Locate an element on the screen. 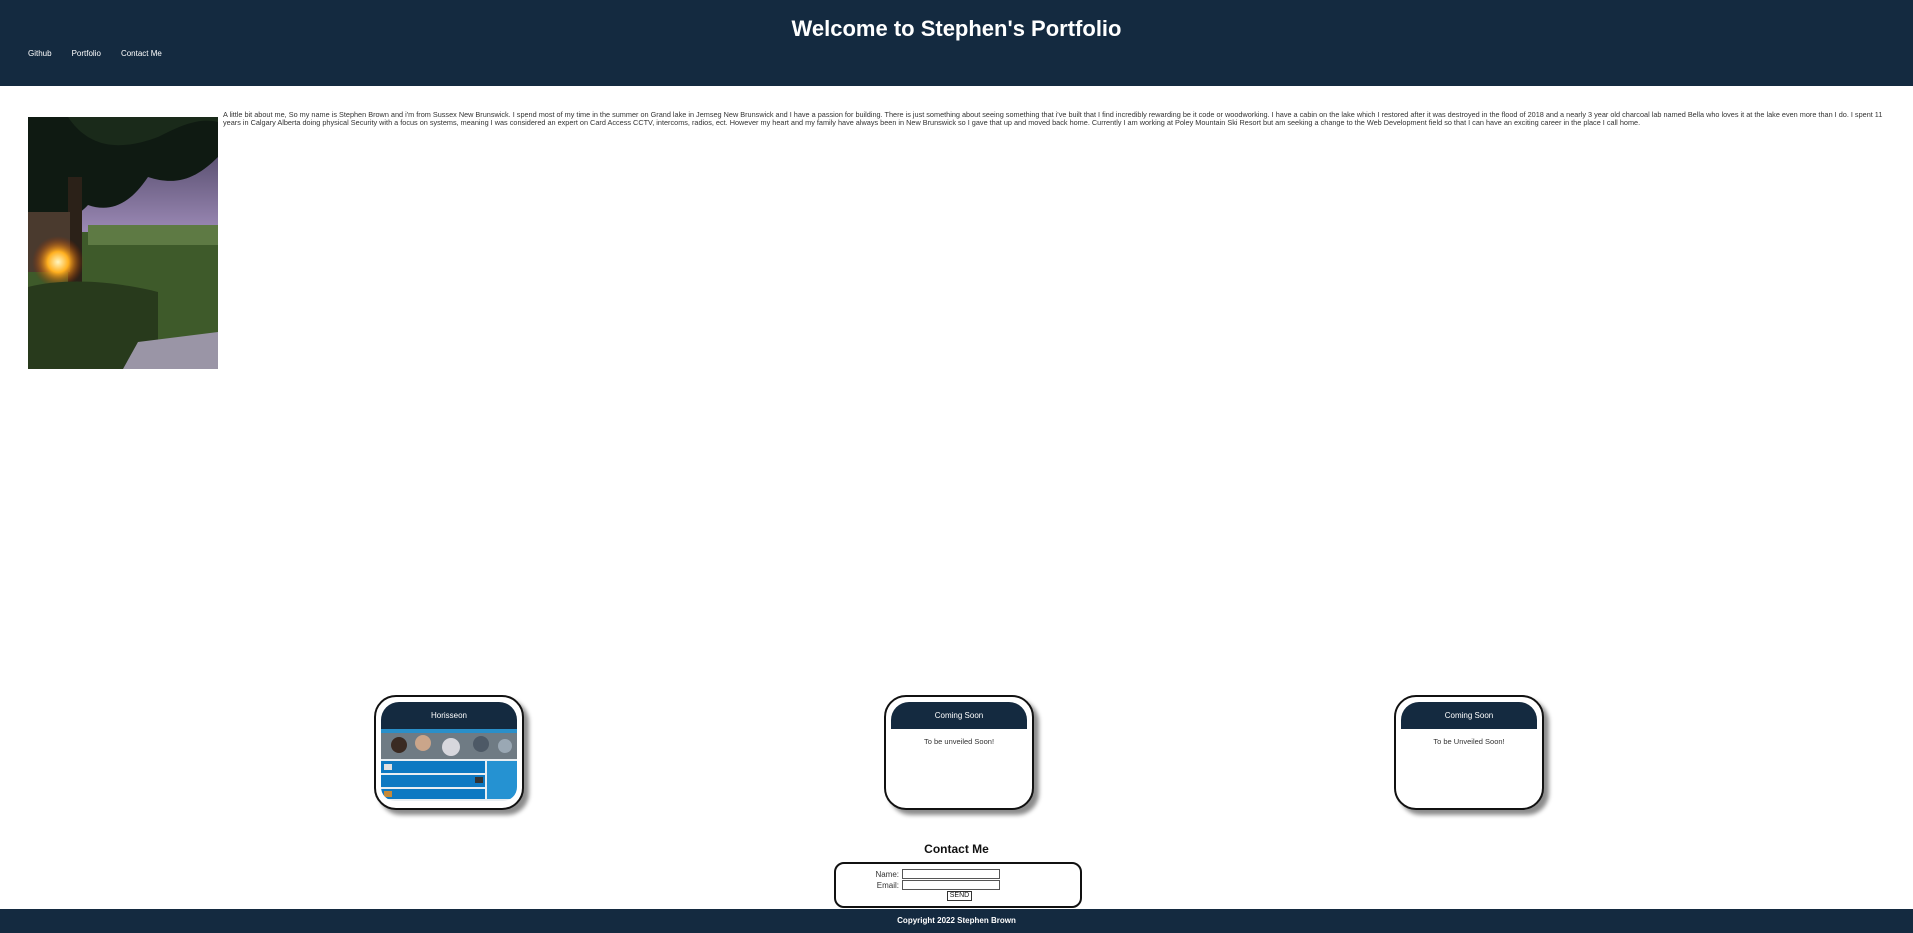 The image size is (1913, 933). project-card-title: Horisseon is located at coordinates (449, 715).